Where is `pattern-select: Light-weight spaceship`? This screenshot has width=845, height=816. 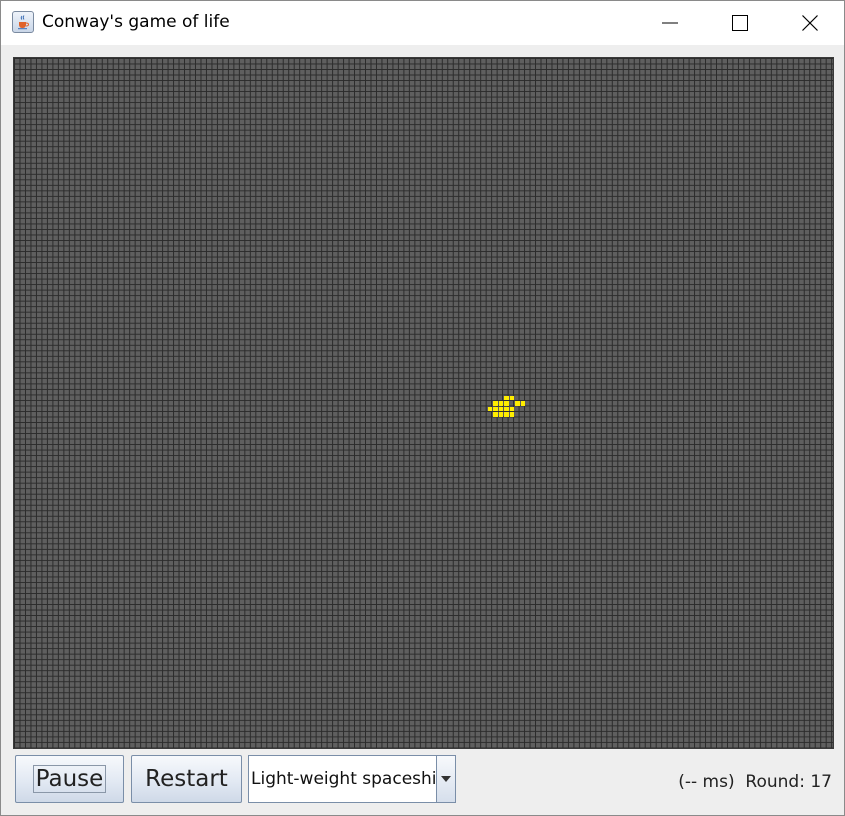
pattern-select: Light-weight spaceship is located at coordinates (352, 779).